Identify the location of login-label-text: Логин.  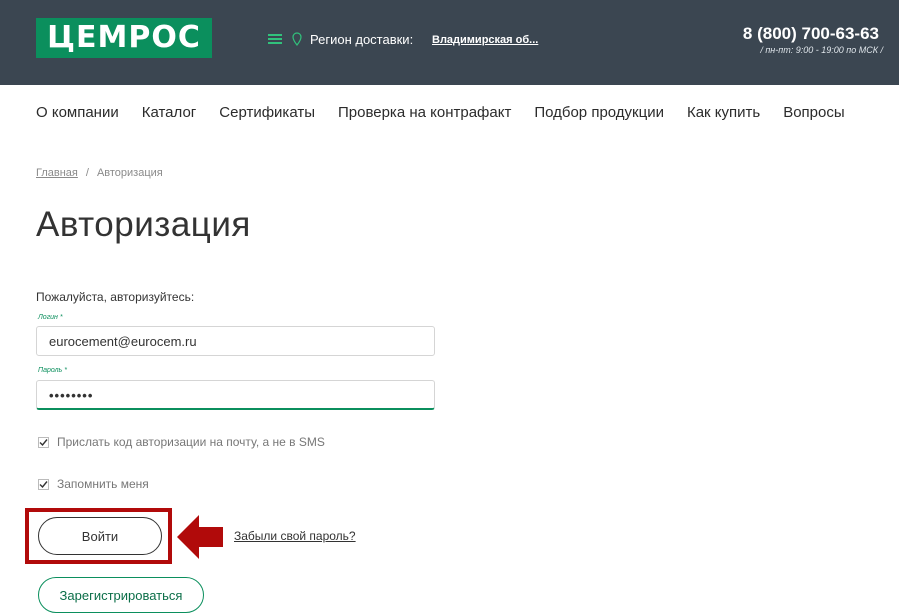
(48, 317).